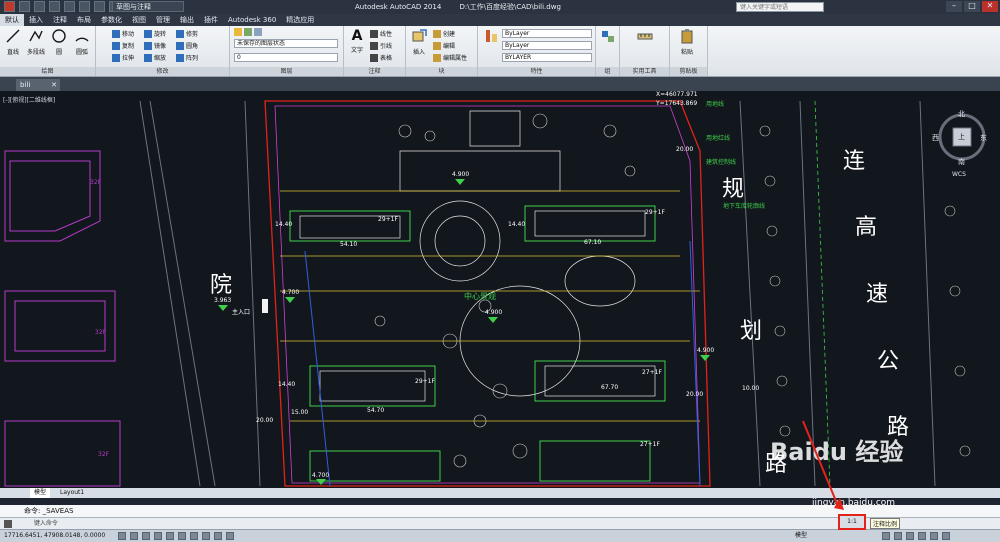 This screenshot has height=542, width=1000. Describe the element at coordinates (192, 33) in the screenshot. I see `trim-button: 修剪` at that location.